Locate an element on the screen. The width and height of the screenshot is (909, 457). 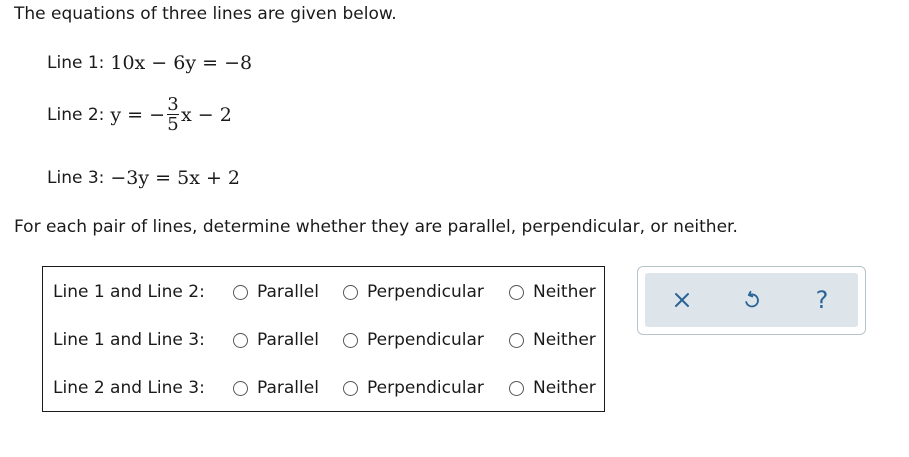
fraction-numerator: 3 is located at coordinates (173, 104).